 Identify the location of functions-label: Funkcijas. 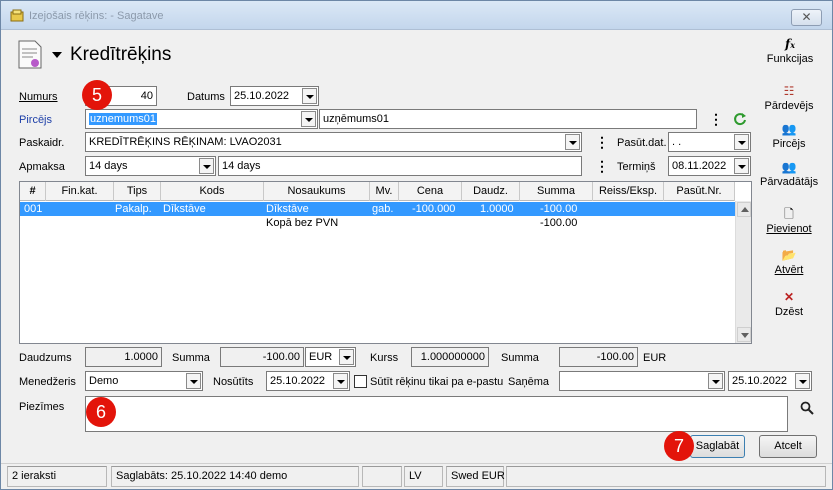
(790, 59).